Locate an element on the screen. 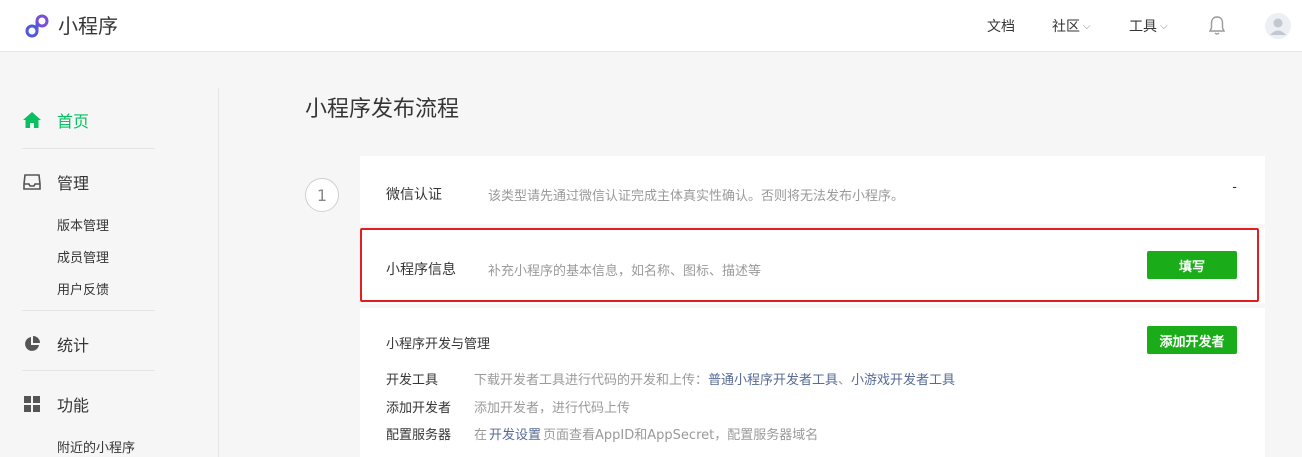 Image resolution: width=1302 pixels, height=457 pixels. sidebar-item-label: 功能 is located at coordinates (73, 405).